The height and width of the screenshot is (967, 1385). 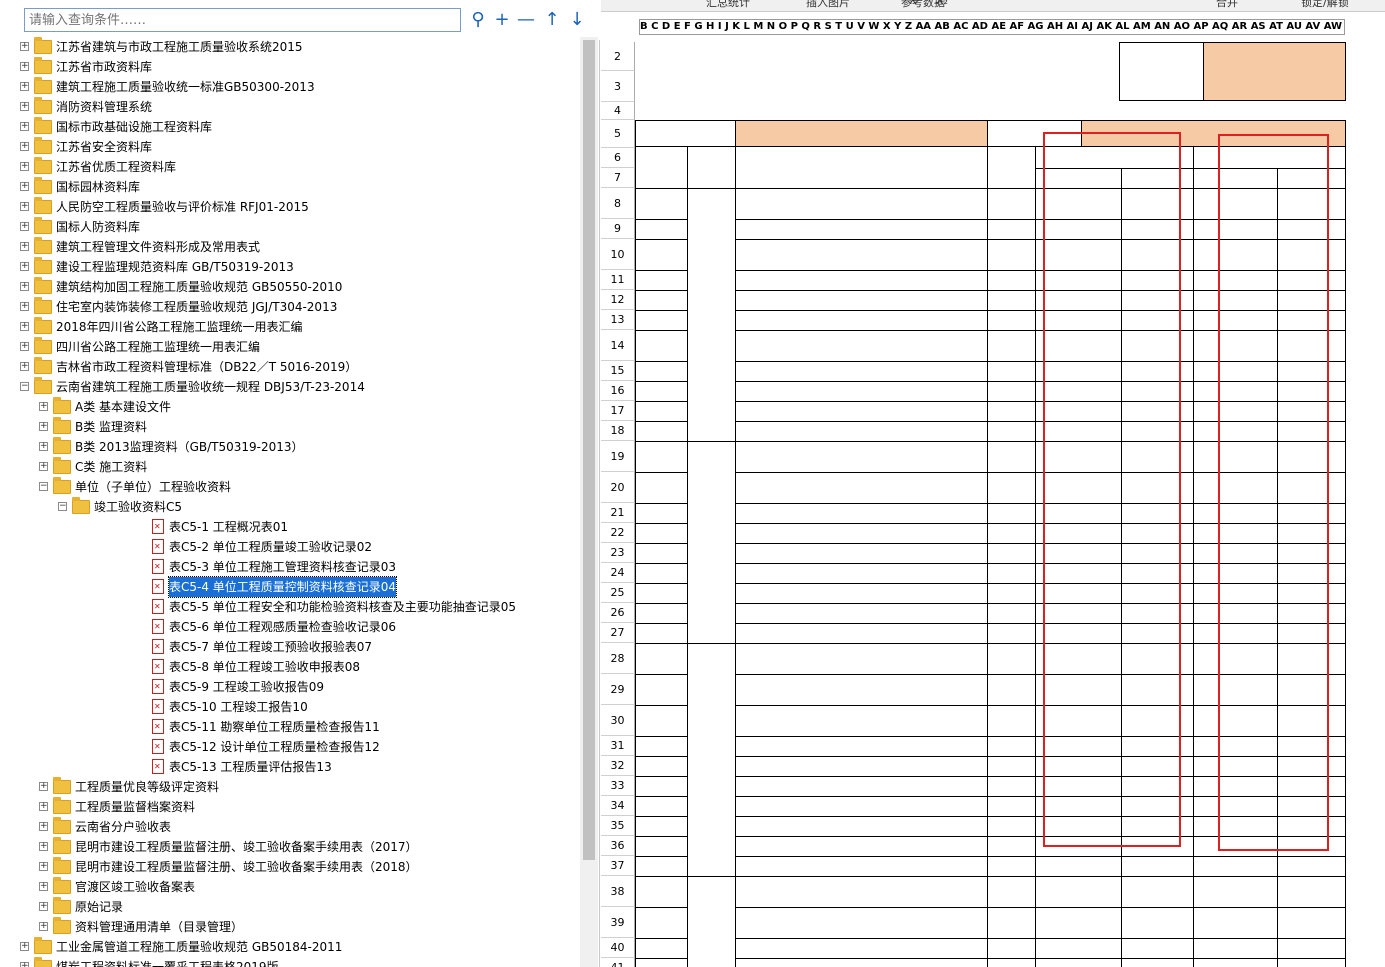 What do you see at coordinates (290, 247) in the screenshot?
I see `tree-item: + 建筑工程管理文件资料形成及常用表式` at bounding box center [290, 247].